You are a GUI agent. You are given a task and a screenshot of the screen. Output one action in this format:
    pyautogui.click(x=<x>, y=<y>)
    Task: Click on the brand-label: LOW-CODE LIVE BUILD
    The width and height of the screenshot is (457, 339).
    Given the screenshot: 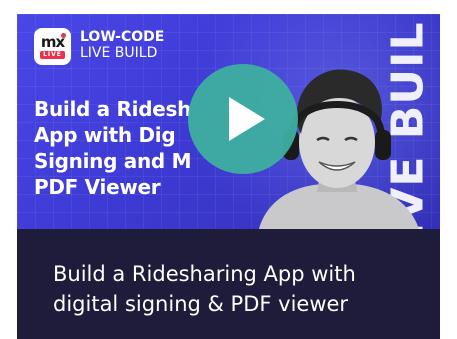 What is the action you would take?
    pyautogui.click(x=122, y=45)
    